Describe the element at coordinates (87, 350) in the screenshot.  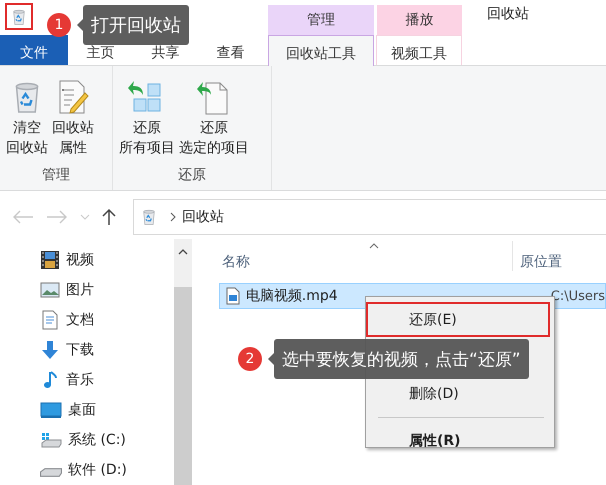
I see `nav-item: 下载` at that location.